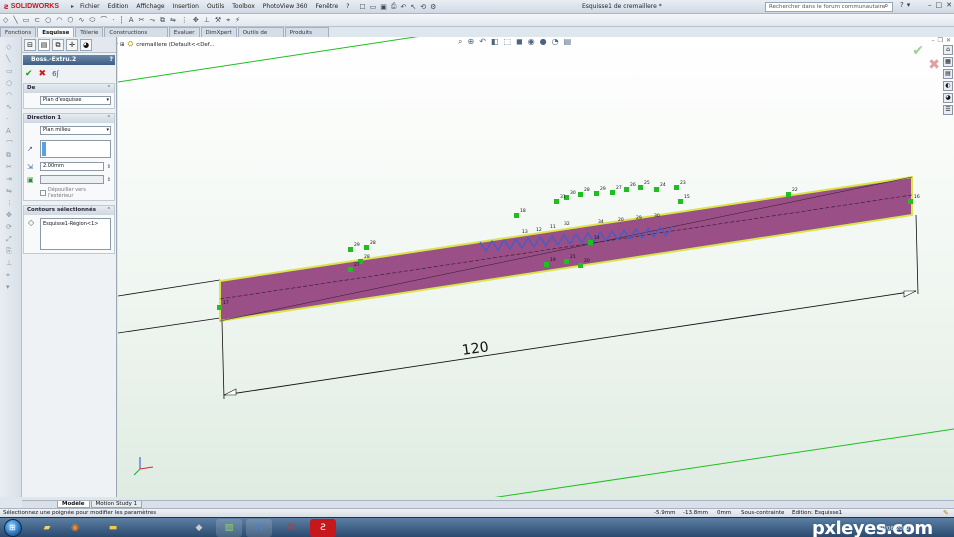  What do you see at coordinates (162, 20) in the screenshot?
I see `offset-icon: ⧉` at bounding box center [162, 20].